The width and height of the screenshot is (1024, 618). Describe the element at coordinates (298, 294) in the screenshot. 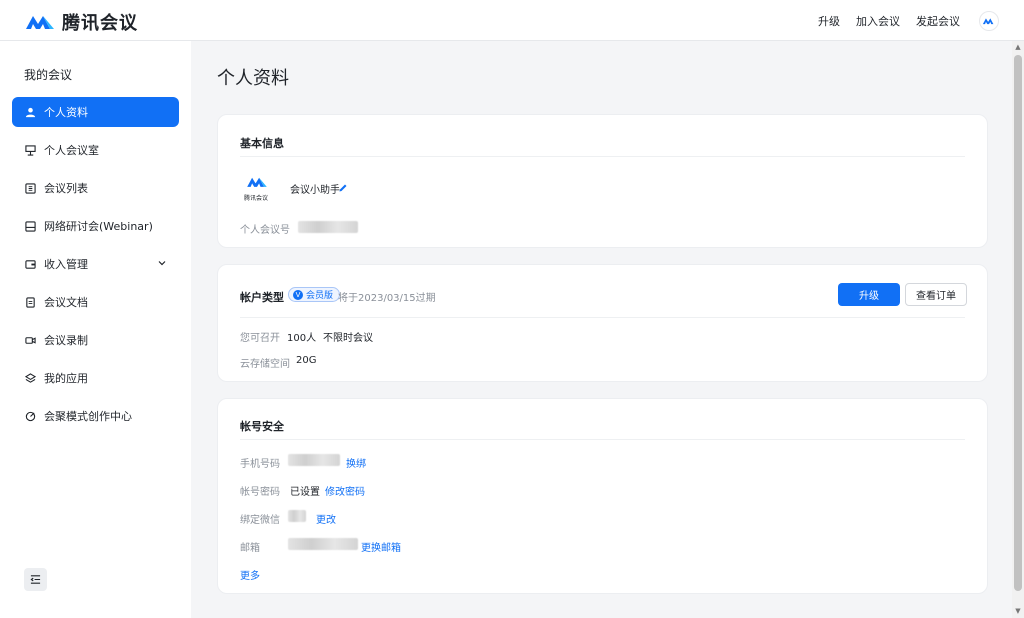

I see `vip-icon: V` at that location.